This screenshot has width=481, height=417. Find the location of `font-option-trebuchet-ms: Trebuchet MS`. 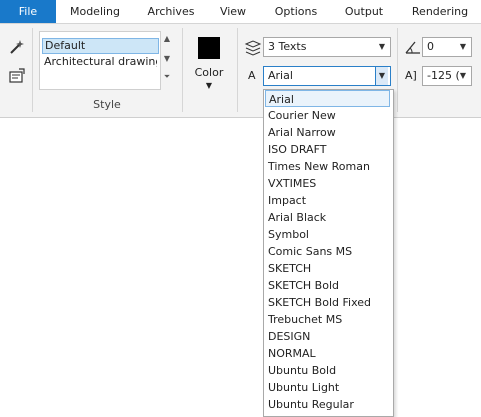

font-option-trebuchet-ms: Trebuchet MS is located at coordinates (327, 319).